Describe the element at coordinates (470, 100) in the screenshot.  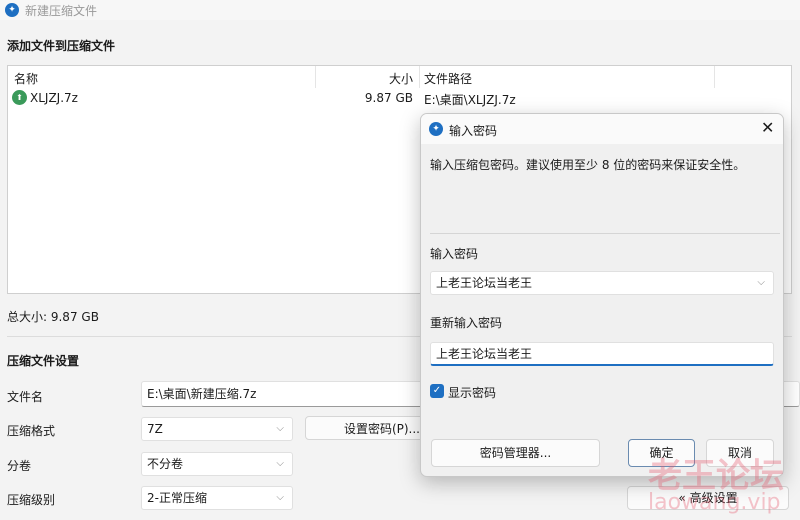
I see `file-path: E:\桌面\XLJZJ.7z` at that location.